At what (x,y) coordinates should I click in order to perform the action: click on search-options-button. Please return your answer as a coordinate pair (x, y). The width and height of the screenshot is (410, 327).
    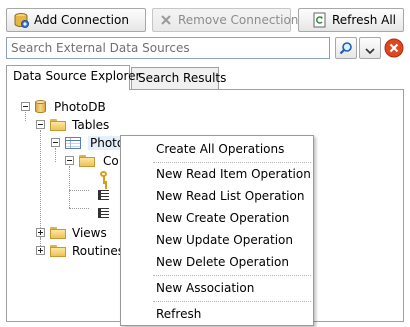
    Looking at the image, I should click on (370, 48).